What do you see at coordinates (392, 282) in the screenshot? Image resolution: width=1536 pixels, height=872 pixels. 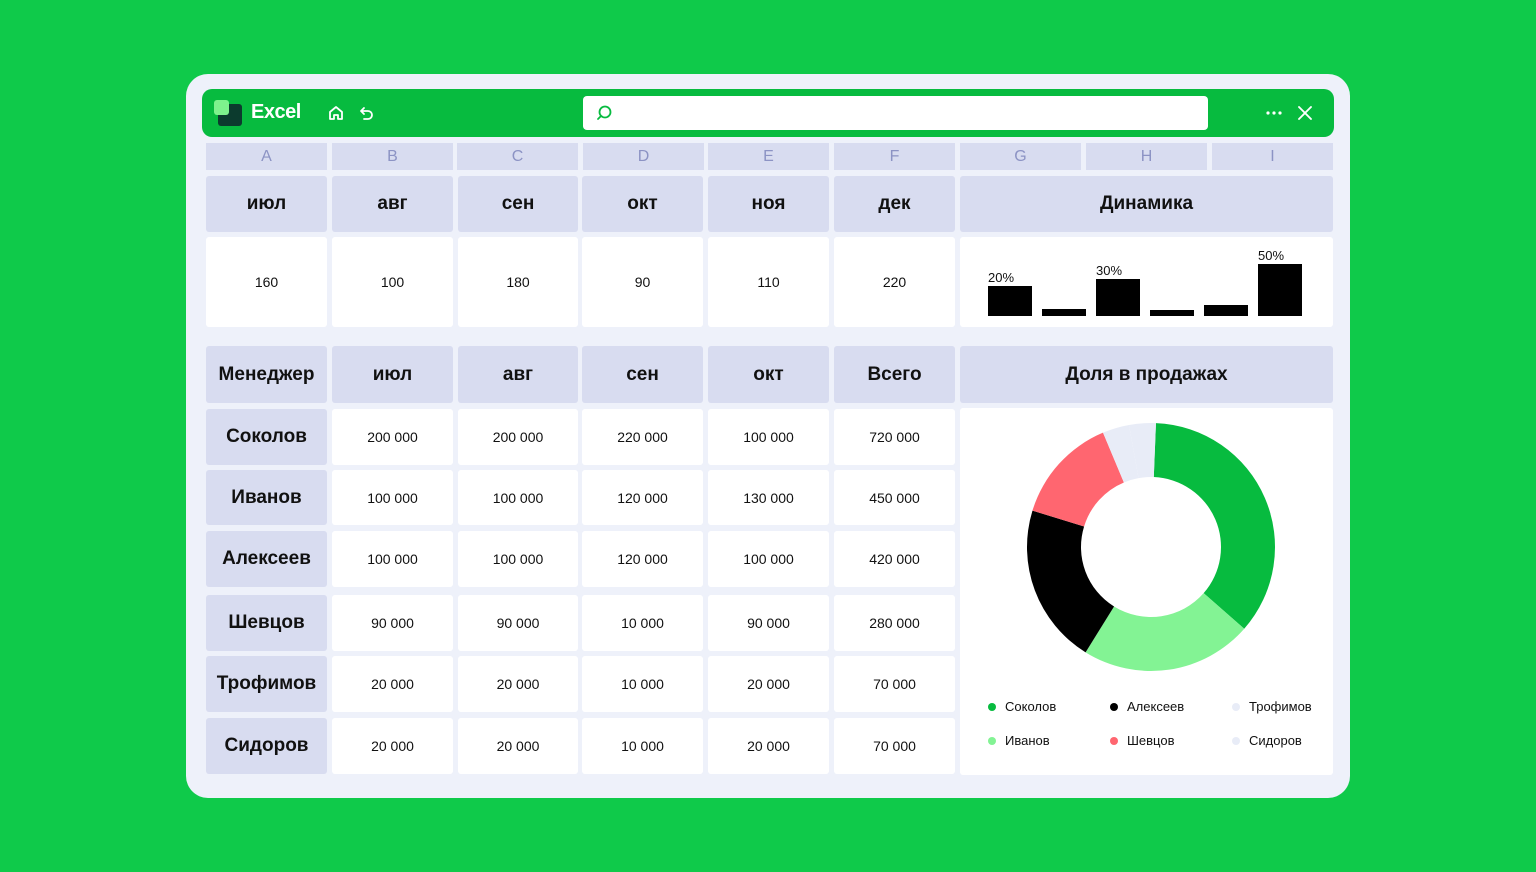 I see `cell-value: 100` at bounding box center [392, 282].